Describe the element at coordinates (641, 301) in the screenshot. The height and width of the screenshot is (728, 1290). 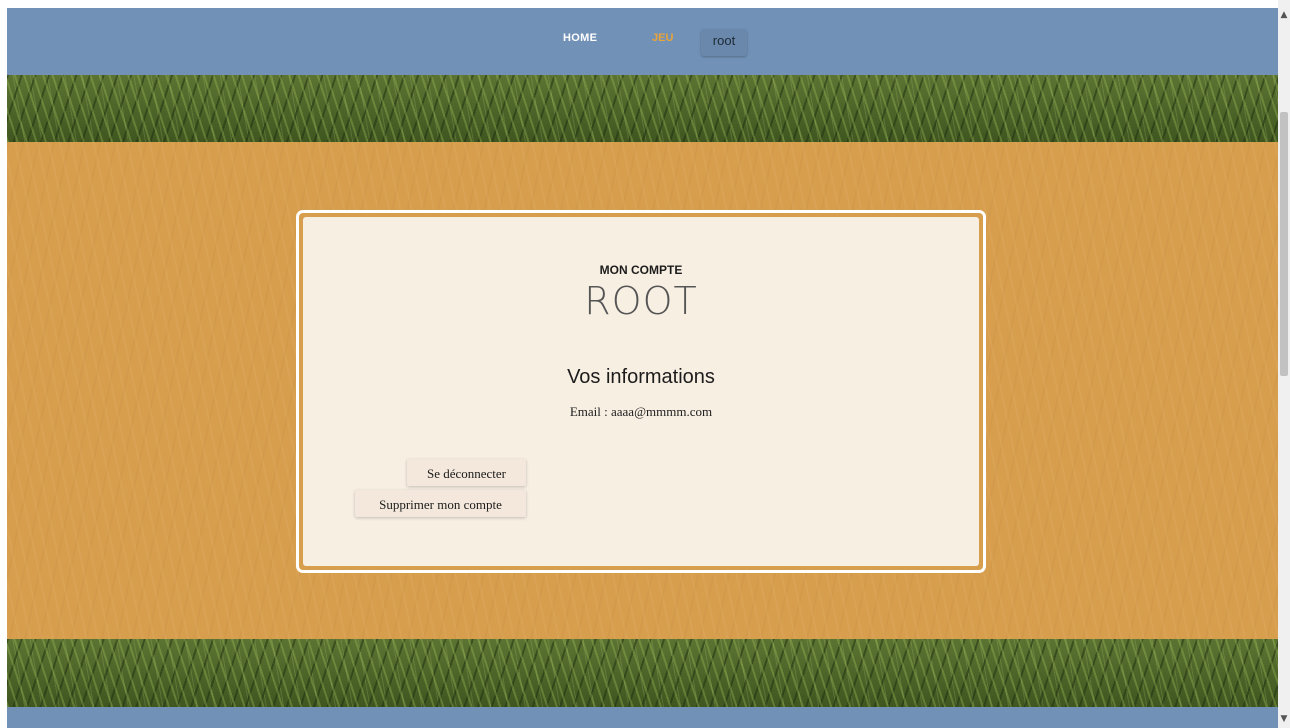
I see `page-title: ROOT` at that location.